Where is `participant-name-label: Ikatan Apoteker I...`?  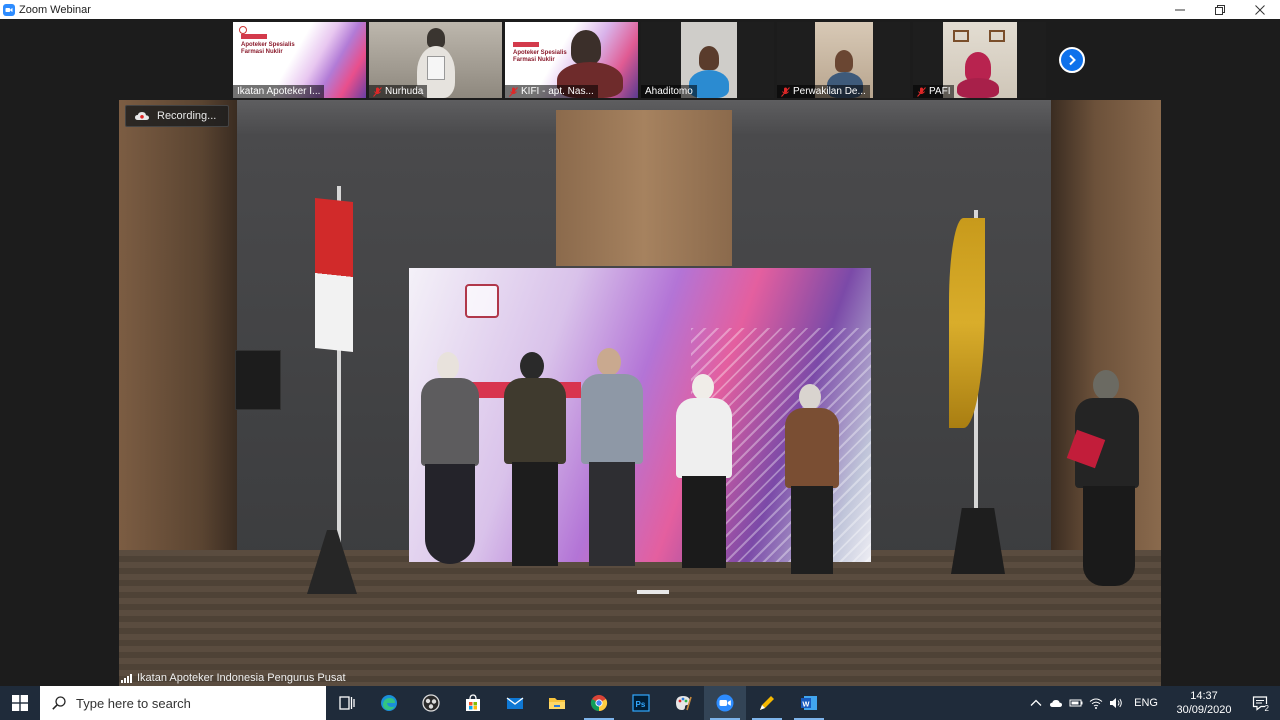 participant-name-label: Ikatan Apoteker I... is located at coordinates (279, 91).